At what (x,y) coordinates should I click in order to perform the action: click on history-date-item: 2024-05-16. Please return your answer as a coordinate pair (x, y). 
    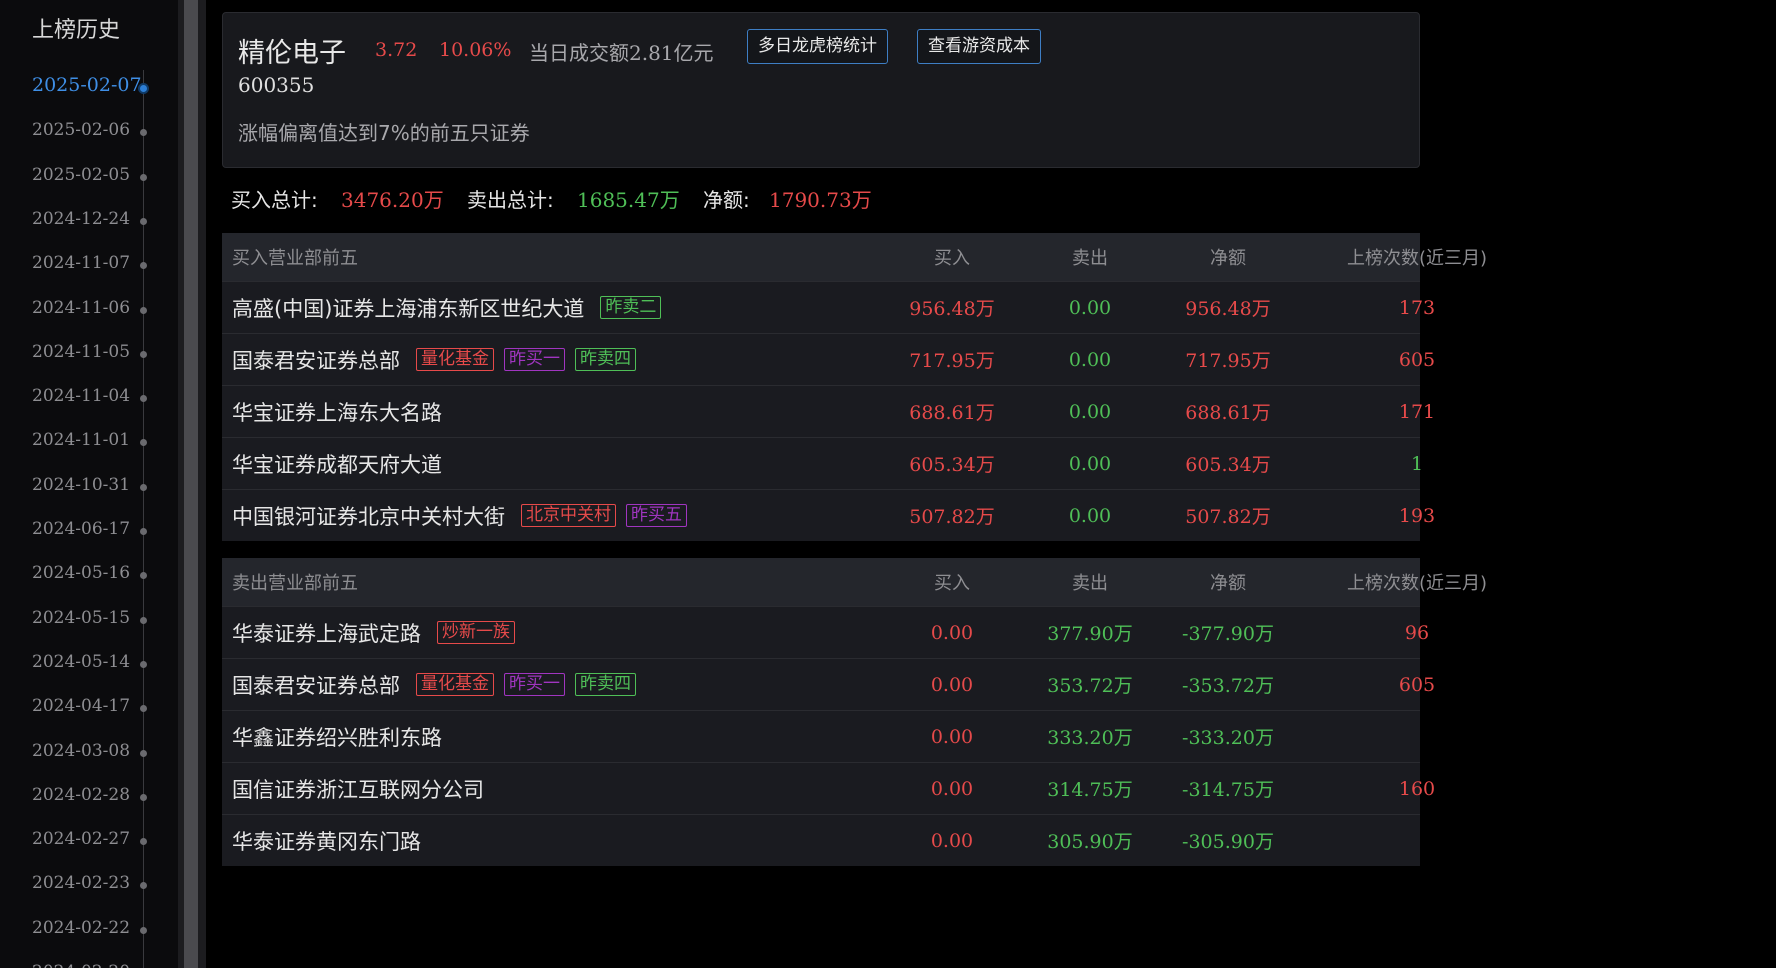
    Looking at the image, I should click on (80, 574).